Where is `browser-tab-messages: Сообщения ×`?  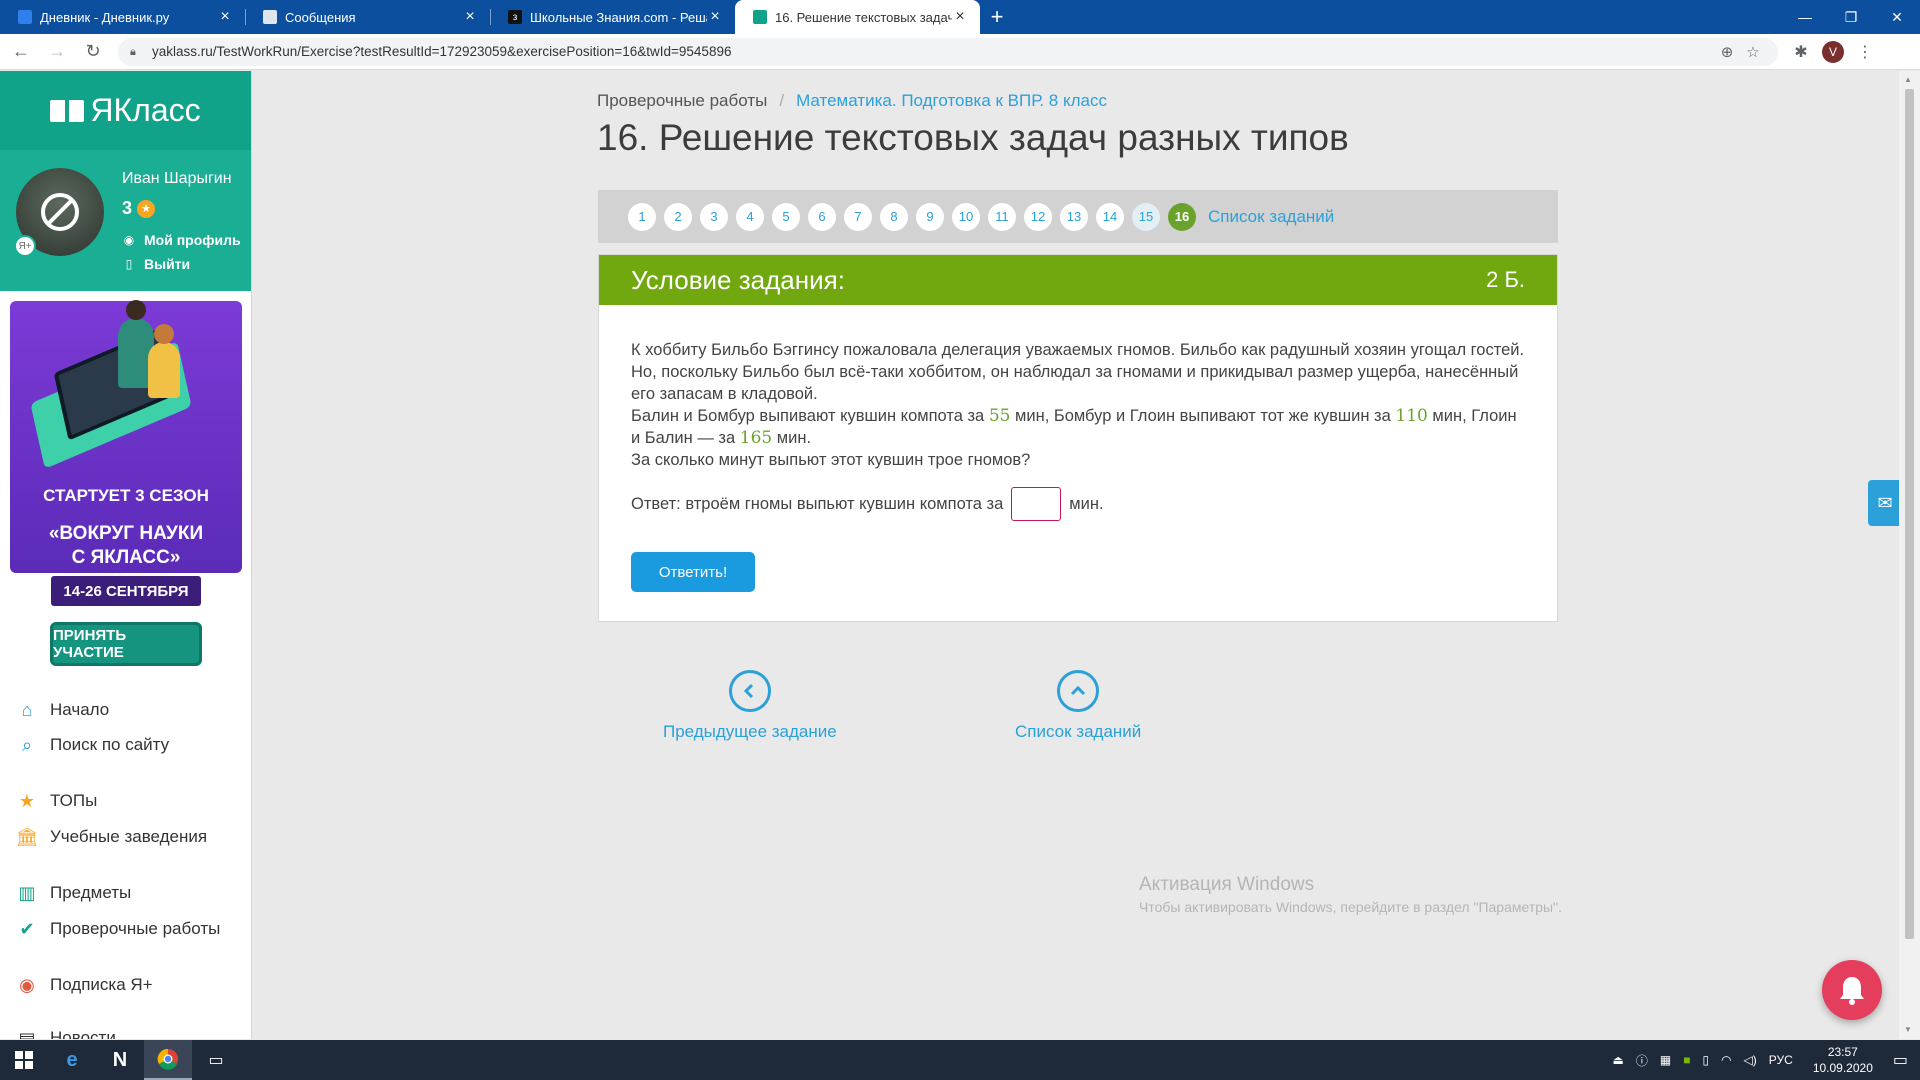 browser-tab-messages: Сообщения × is located at coordinates (367, 17).